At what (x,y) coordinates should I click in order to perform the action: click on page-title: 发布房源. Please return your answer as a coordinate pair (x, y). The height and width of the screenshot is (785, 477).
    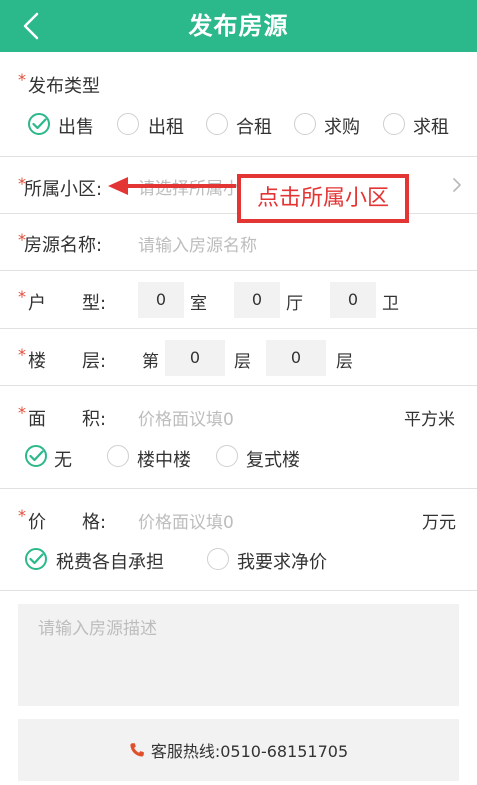
    Looking at the image, I should click on (238, 26).